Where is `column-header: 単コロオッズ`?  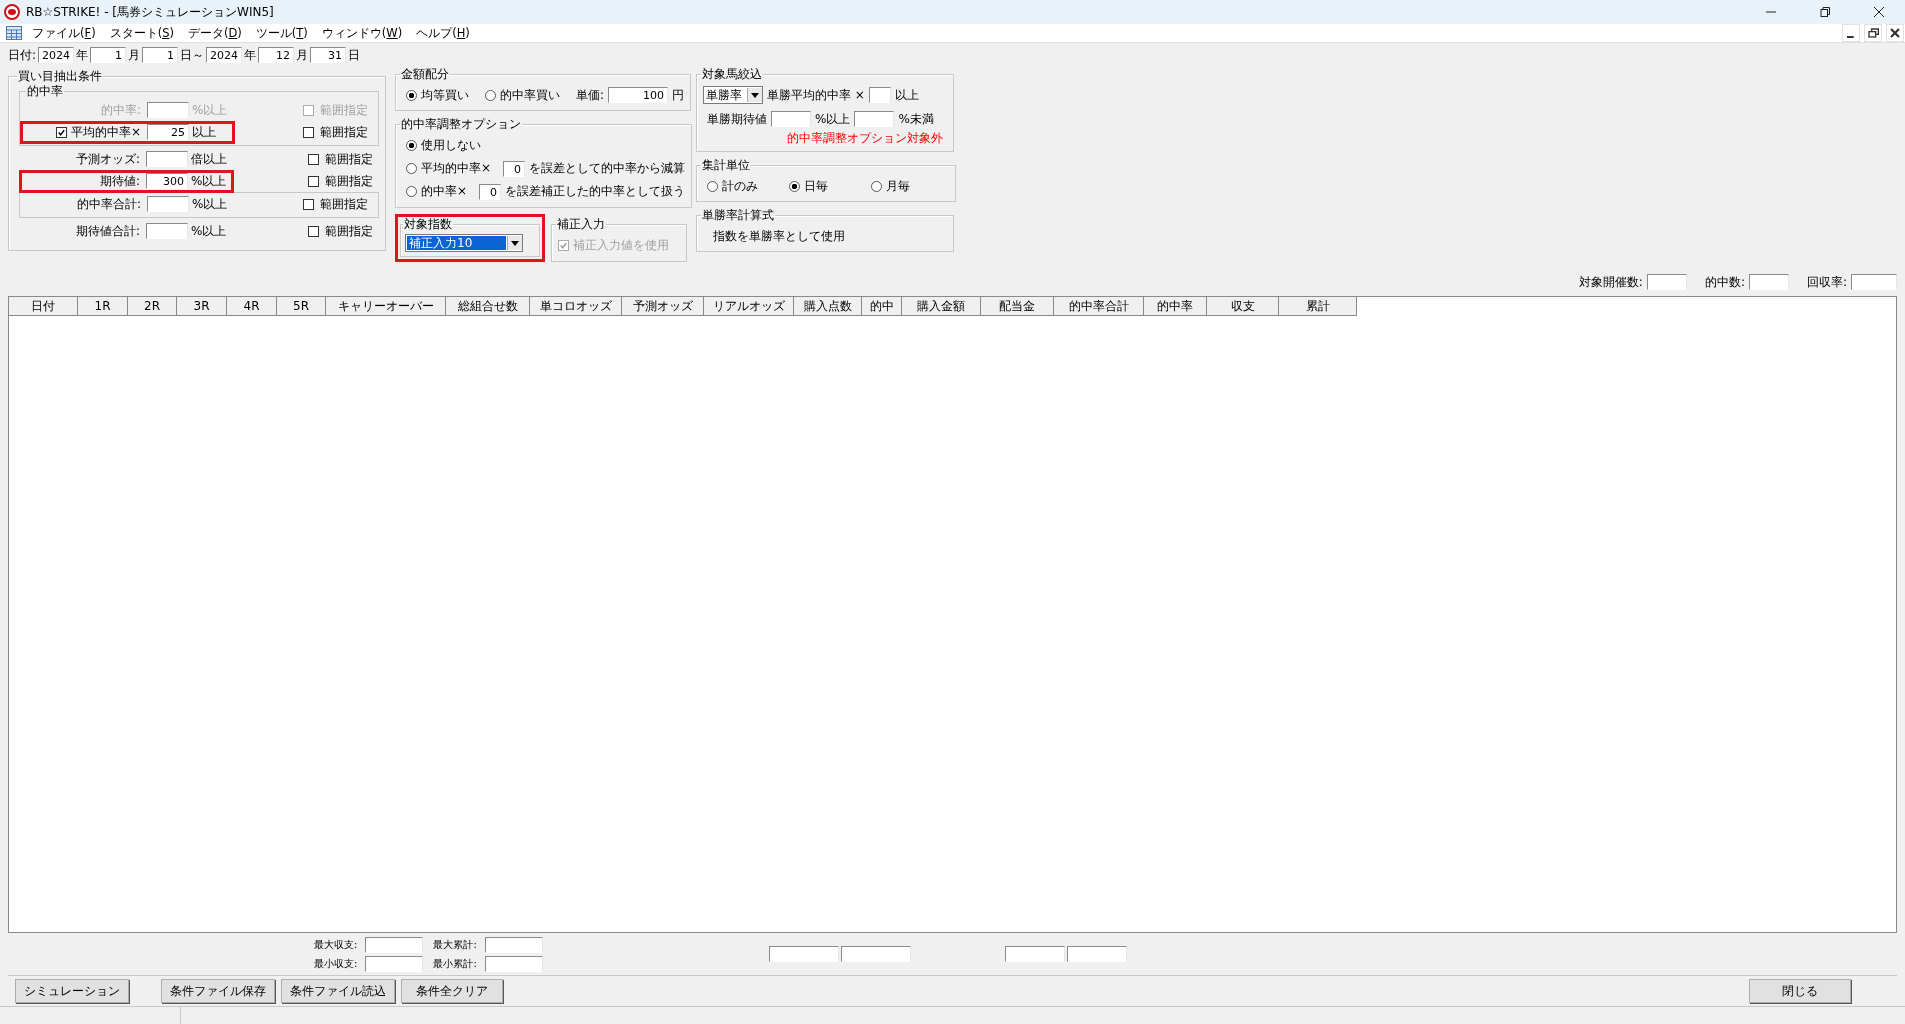 column-header: 単コロオッズ is located at coordinates (576, 306).